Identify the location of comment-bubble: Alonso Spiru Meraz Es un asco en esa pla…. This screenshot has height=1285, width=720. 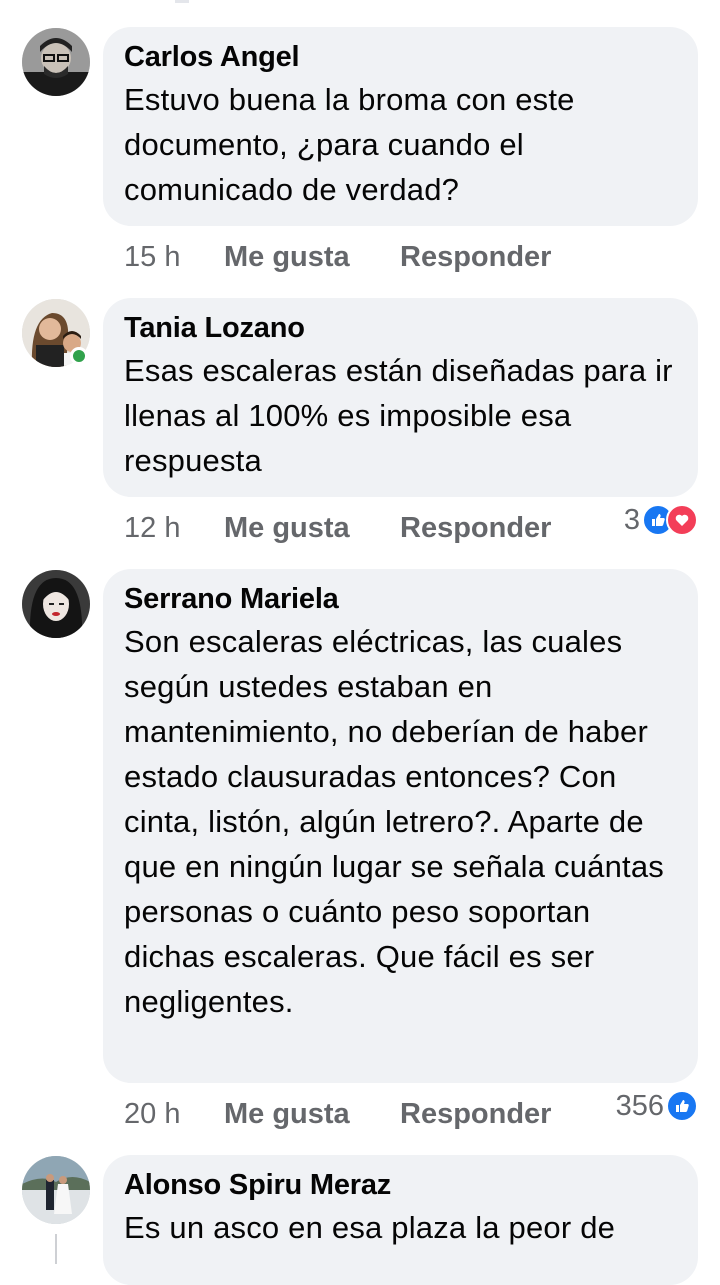
(400, 1220).